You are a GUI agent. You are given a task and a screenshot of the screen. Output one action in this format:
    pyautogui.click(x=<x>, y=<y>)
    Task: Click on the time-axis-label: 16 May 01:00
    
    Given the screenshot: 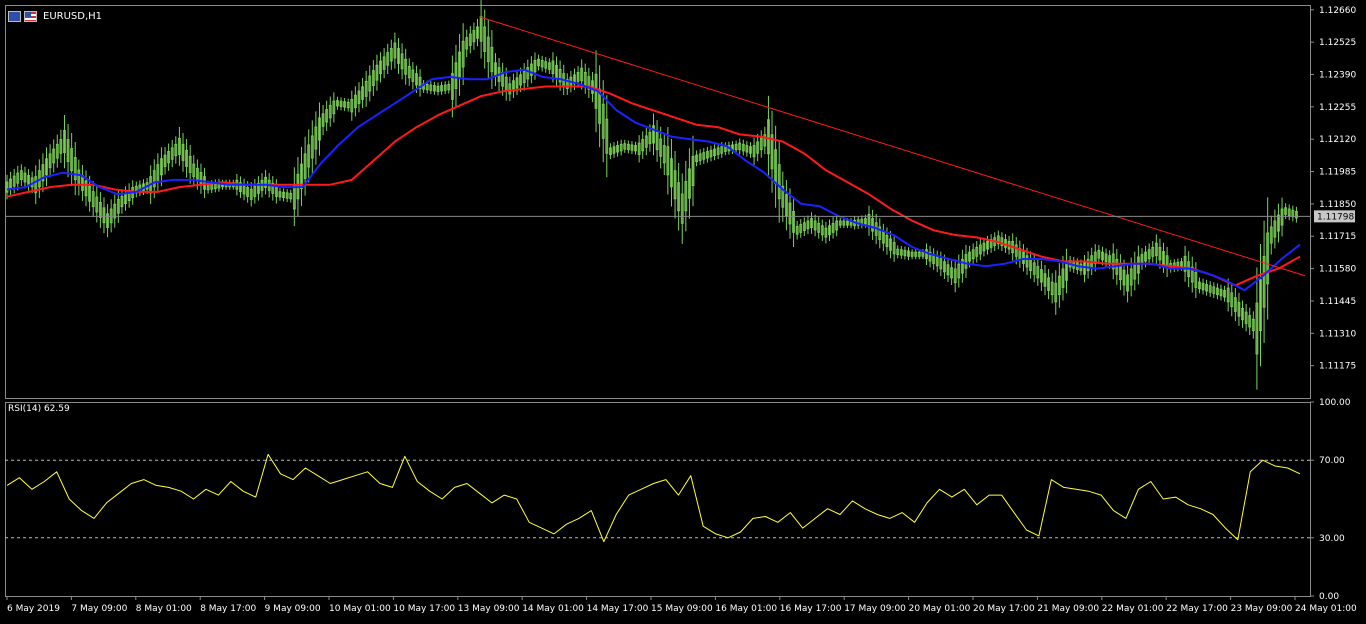 What is the action you would take?
    pyautogui.click(x=746, y=609)
    